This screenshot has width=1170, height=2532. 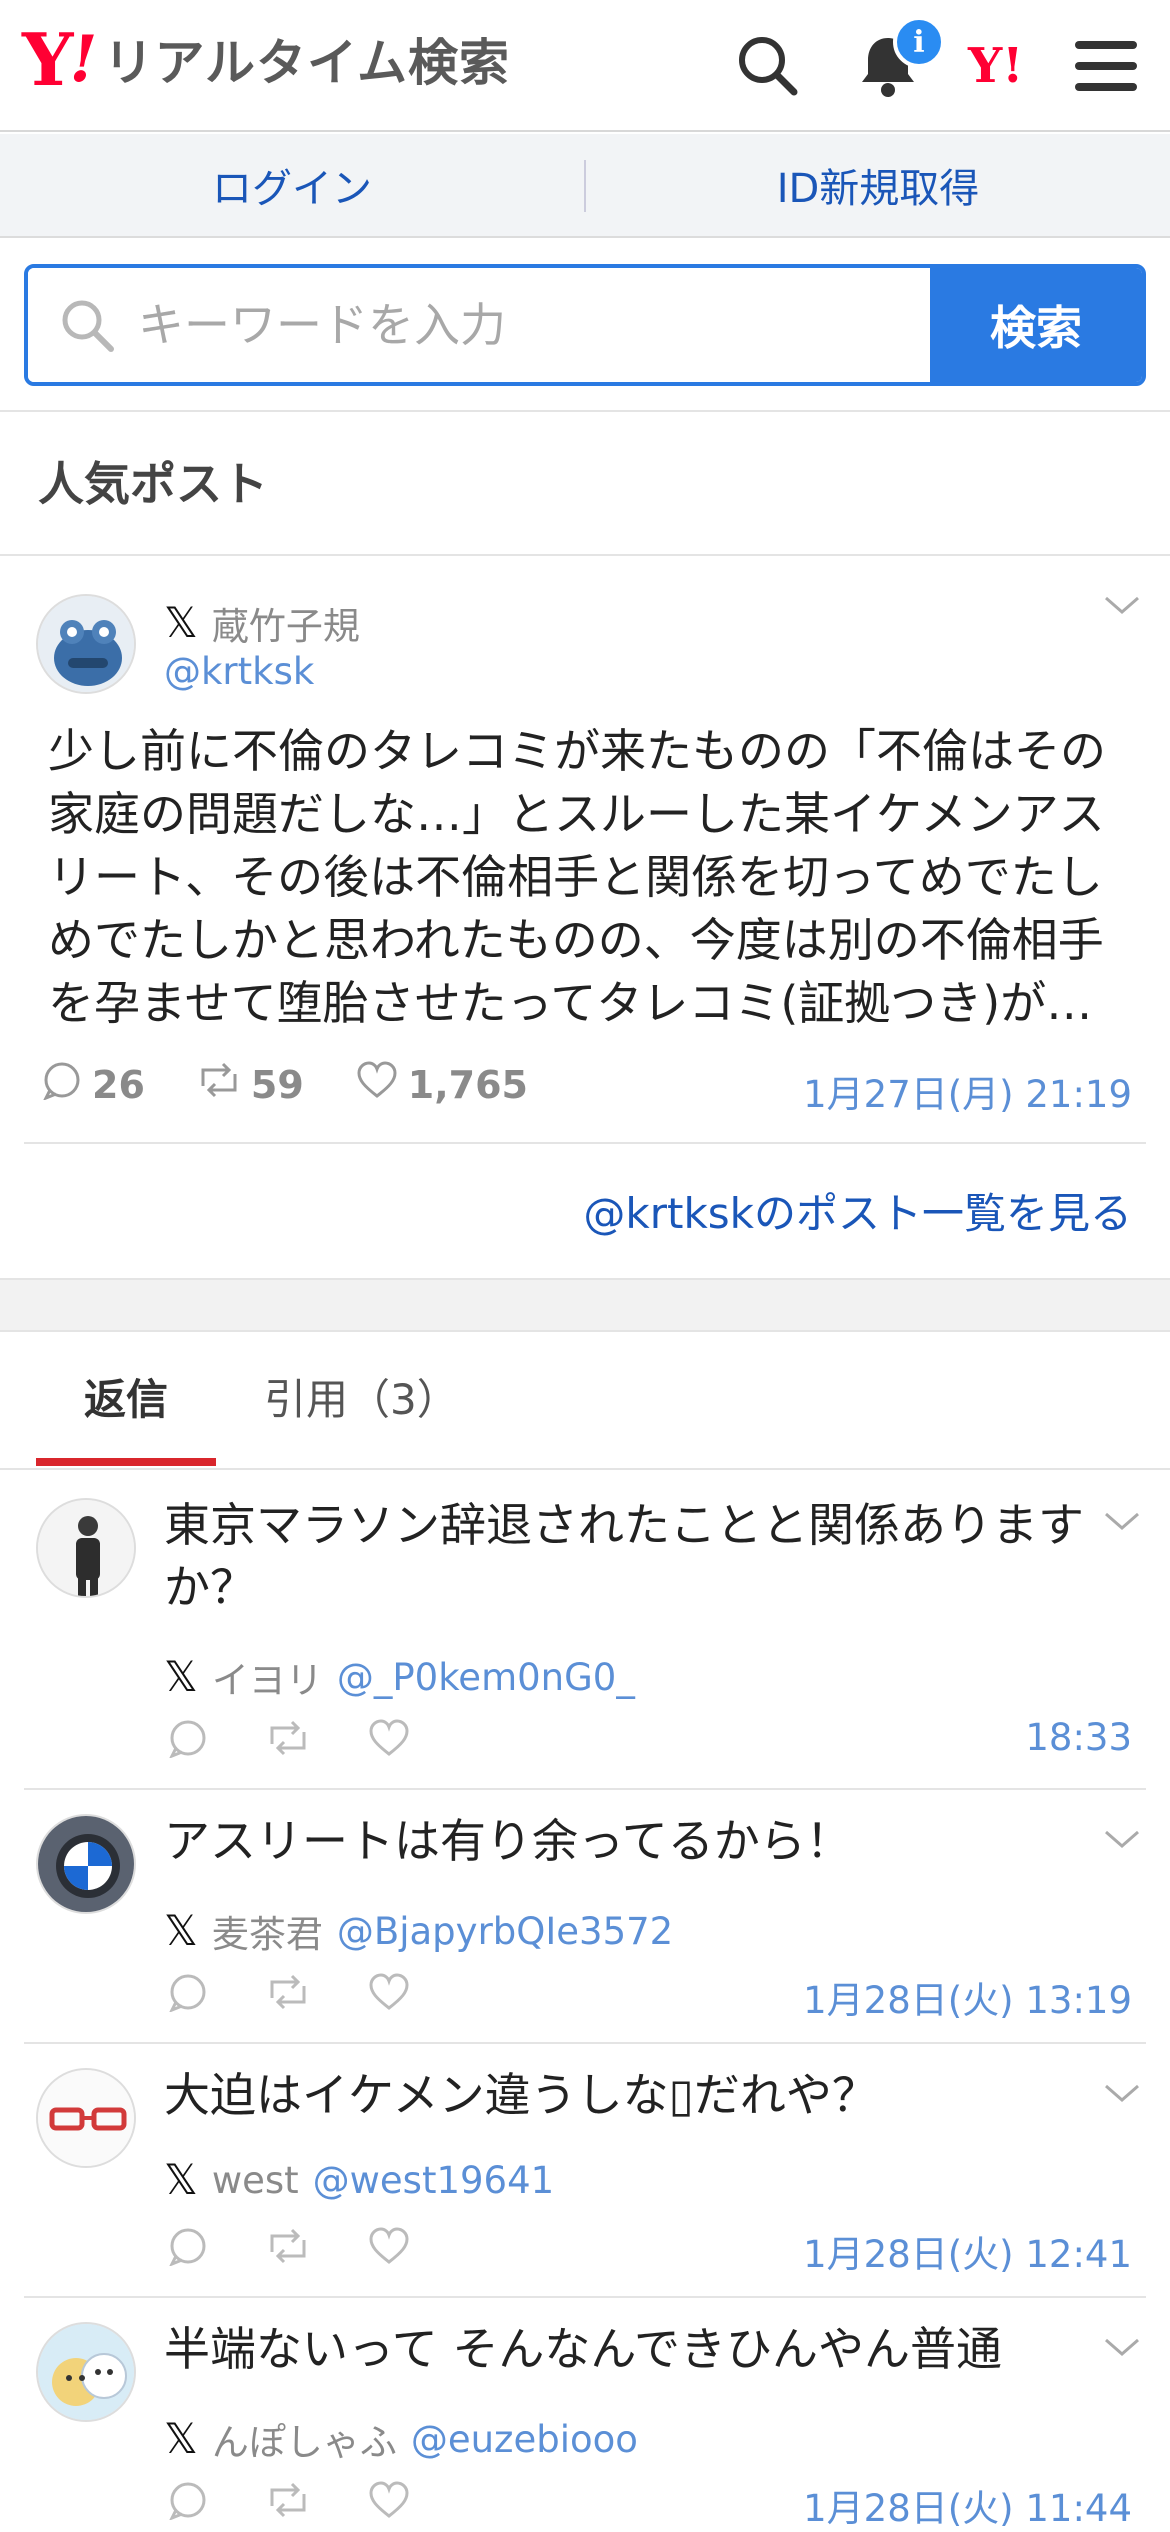 What do you see at coordinates (126, 1396) in the screenshot?
I see `tab-replies: 返信` at bounding box center [126, 1396].